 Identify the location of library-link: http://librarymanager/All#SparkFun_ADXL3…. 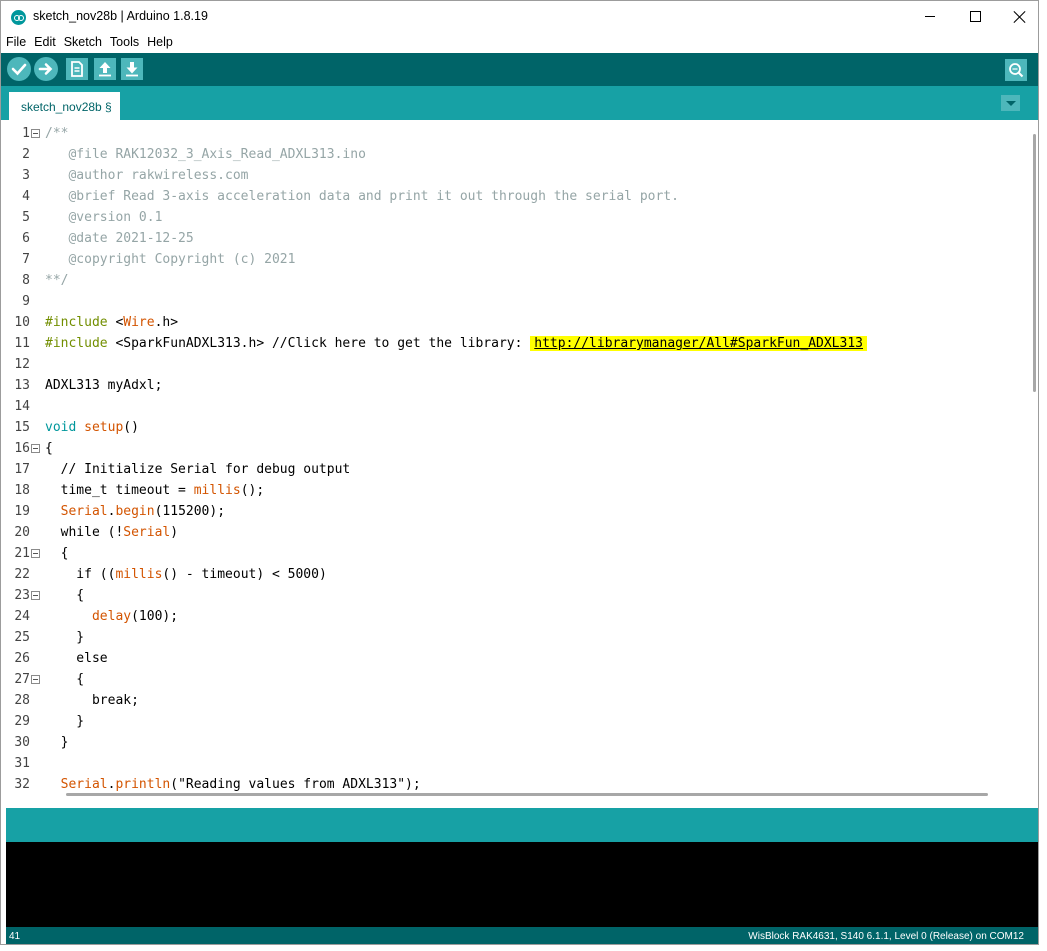
(698, 343).